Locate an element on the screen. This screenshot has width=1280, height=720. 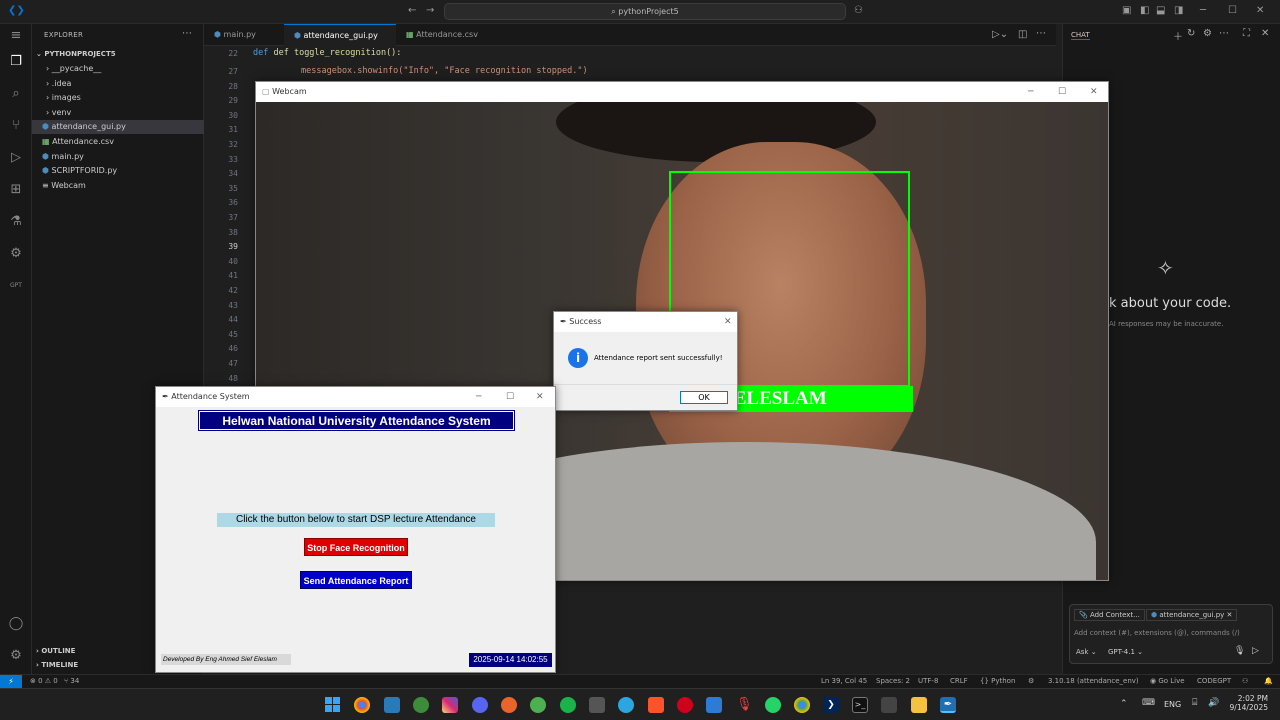
explorer-item: › .idea is located at coordinates (118, 84).